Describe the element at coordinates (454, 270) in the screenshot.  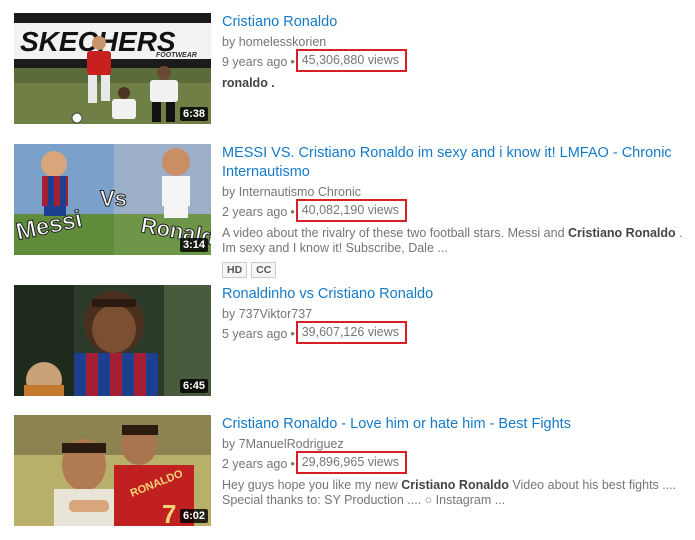
I see `video-badges: HD CC` at that location.